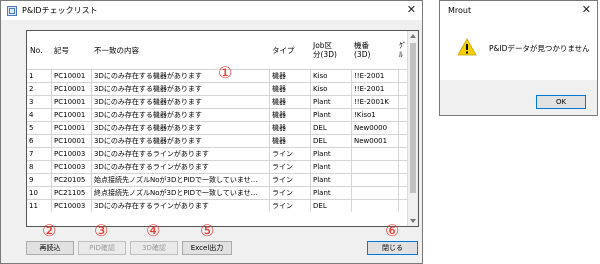 The height and width of the screenshot is (264, 600). What do you see at coordinates (402, 50) in the screenshot?
I see `column-header-group: ｸﾞ ﾙ` at bounding box center [402, 50].